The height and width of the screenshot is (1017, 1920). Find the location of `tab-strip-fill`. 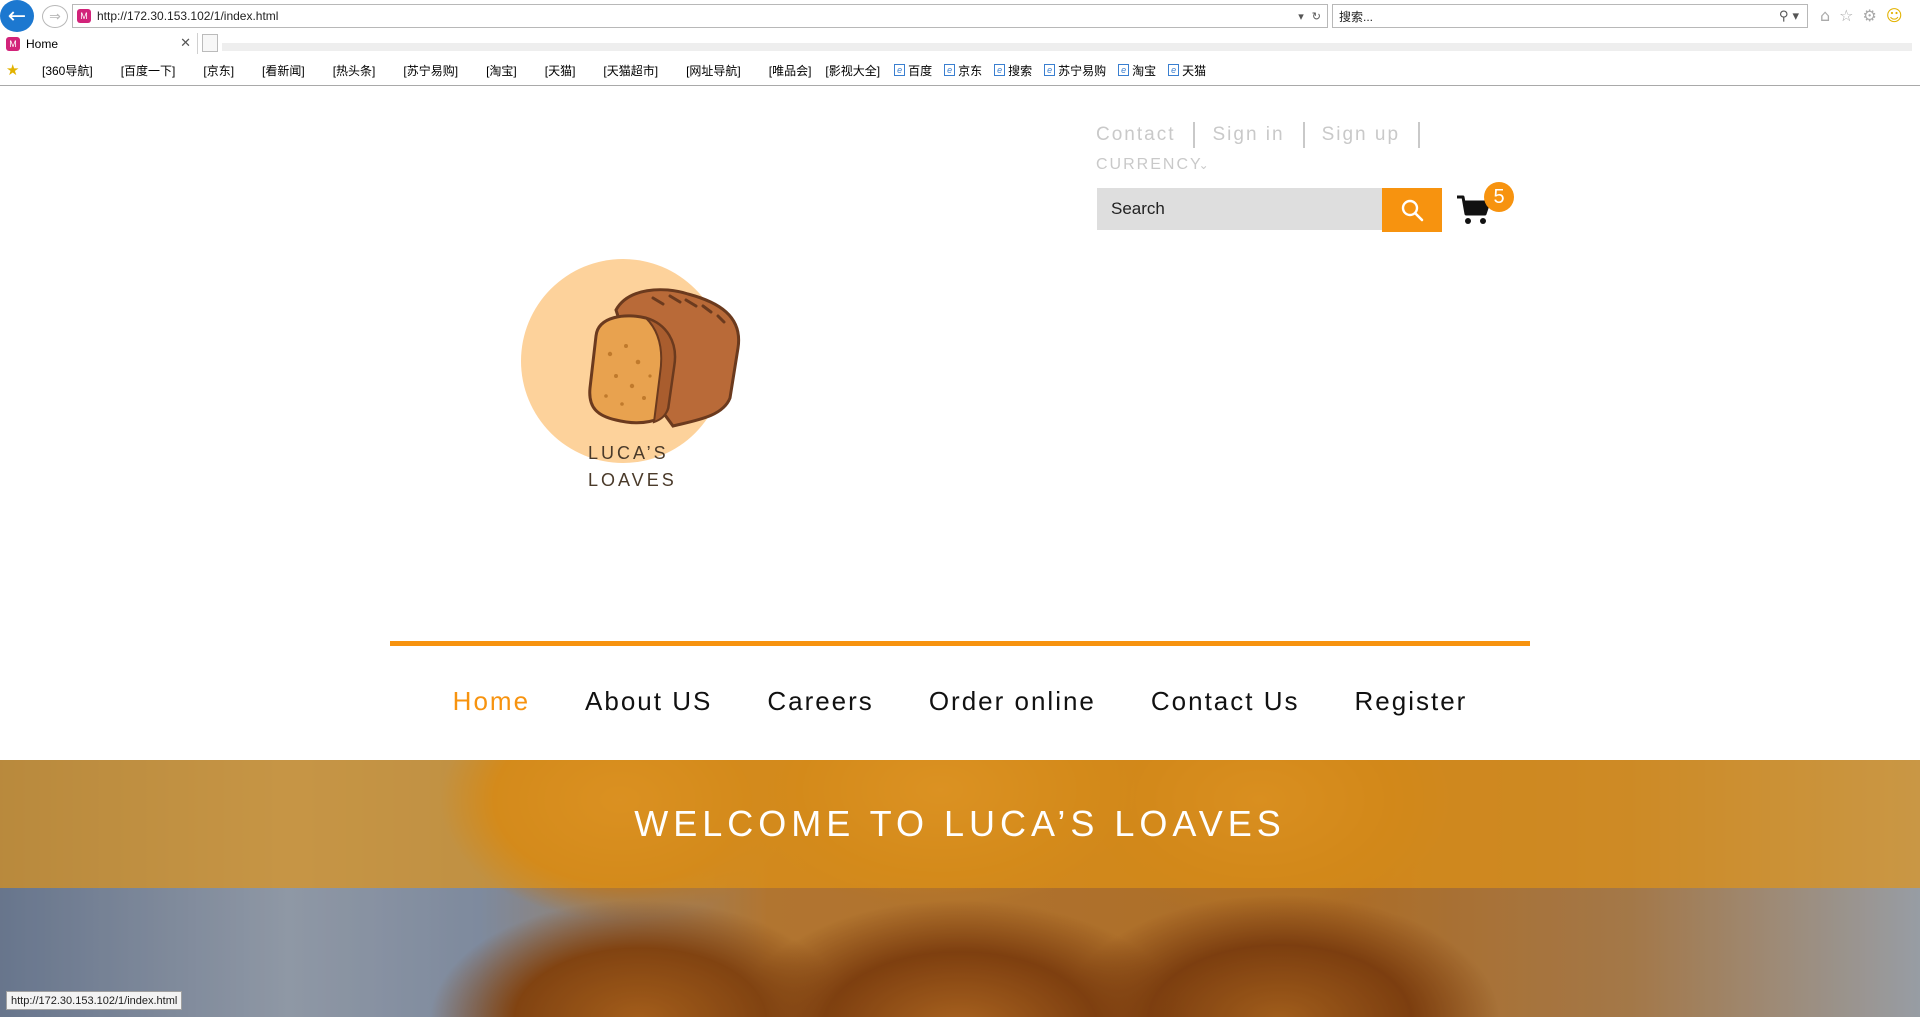

tab-strip-fill is located at coordinates (1067, 47).